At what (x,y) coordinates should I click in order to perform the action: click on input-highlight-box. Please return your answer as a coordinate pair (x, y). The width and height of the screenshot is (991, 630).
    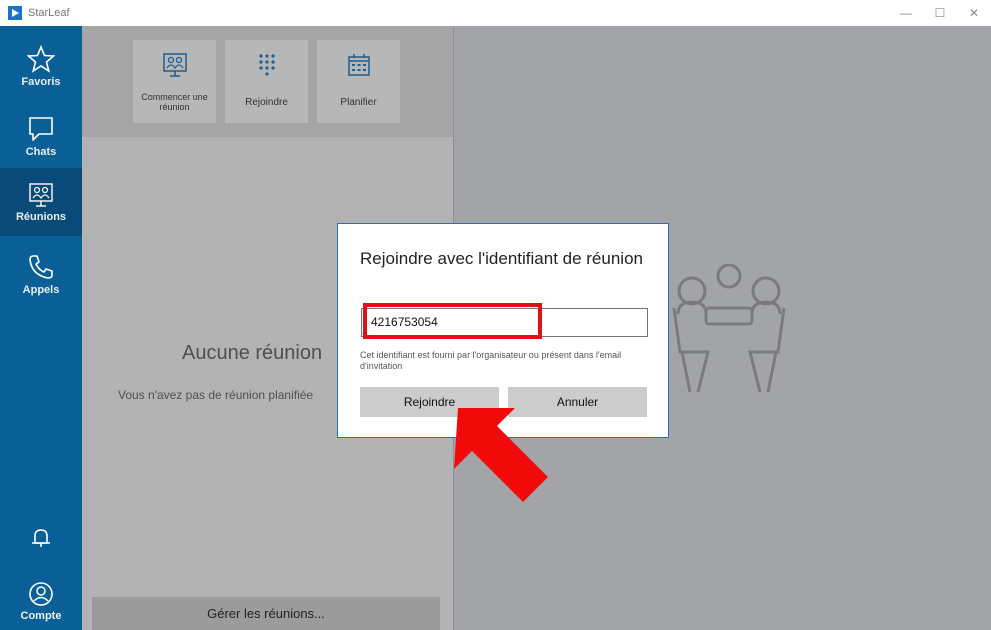
    Looking at the image, I should click on (452, 321).